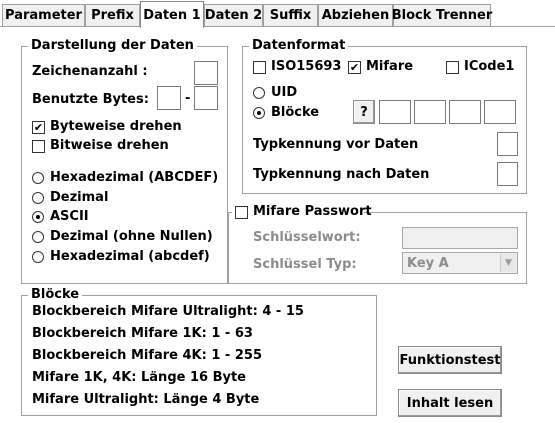  I want to click on typkennung-vor-input, so click(507, 144).